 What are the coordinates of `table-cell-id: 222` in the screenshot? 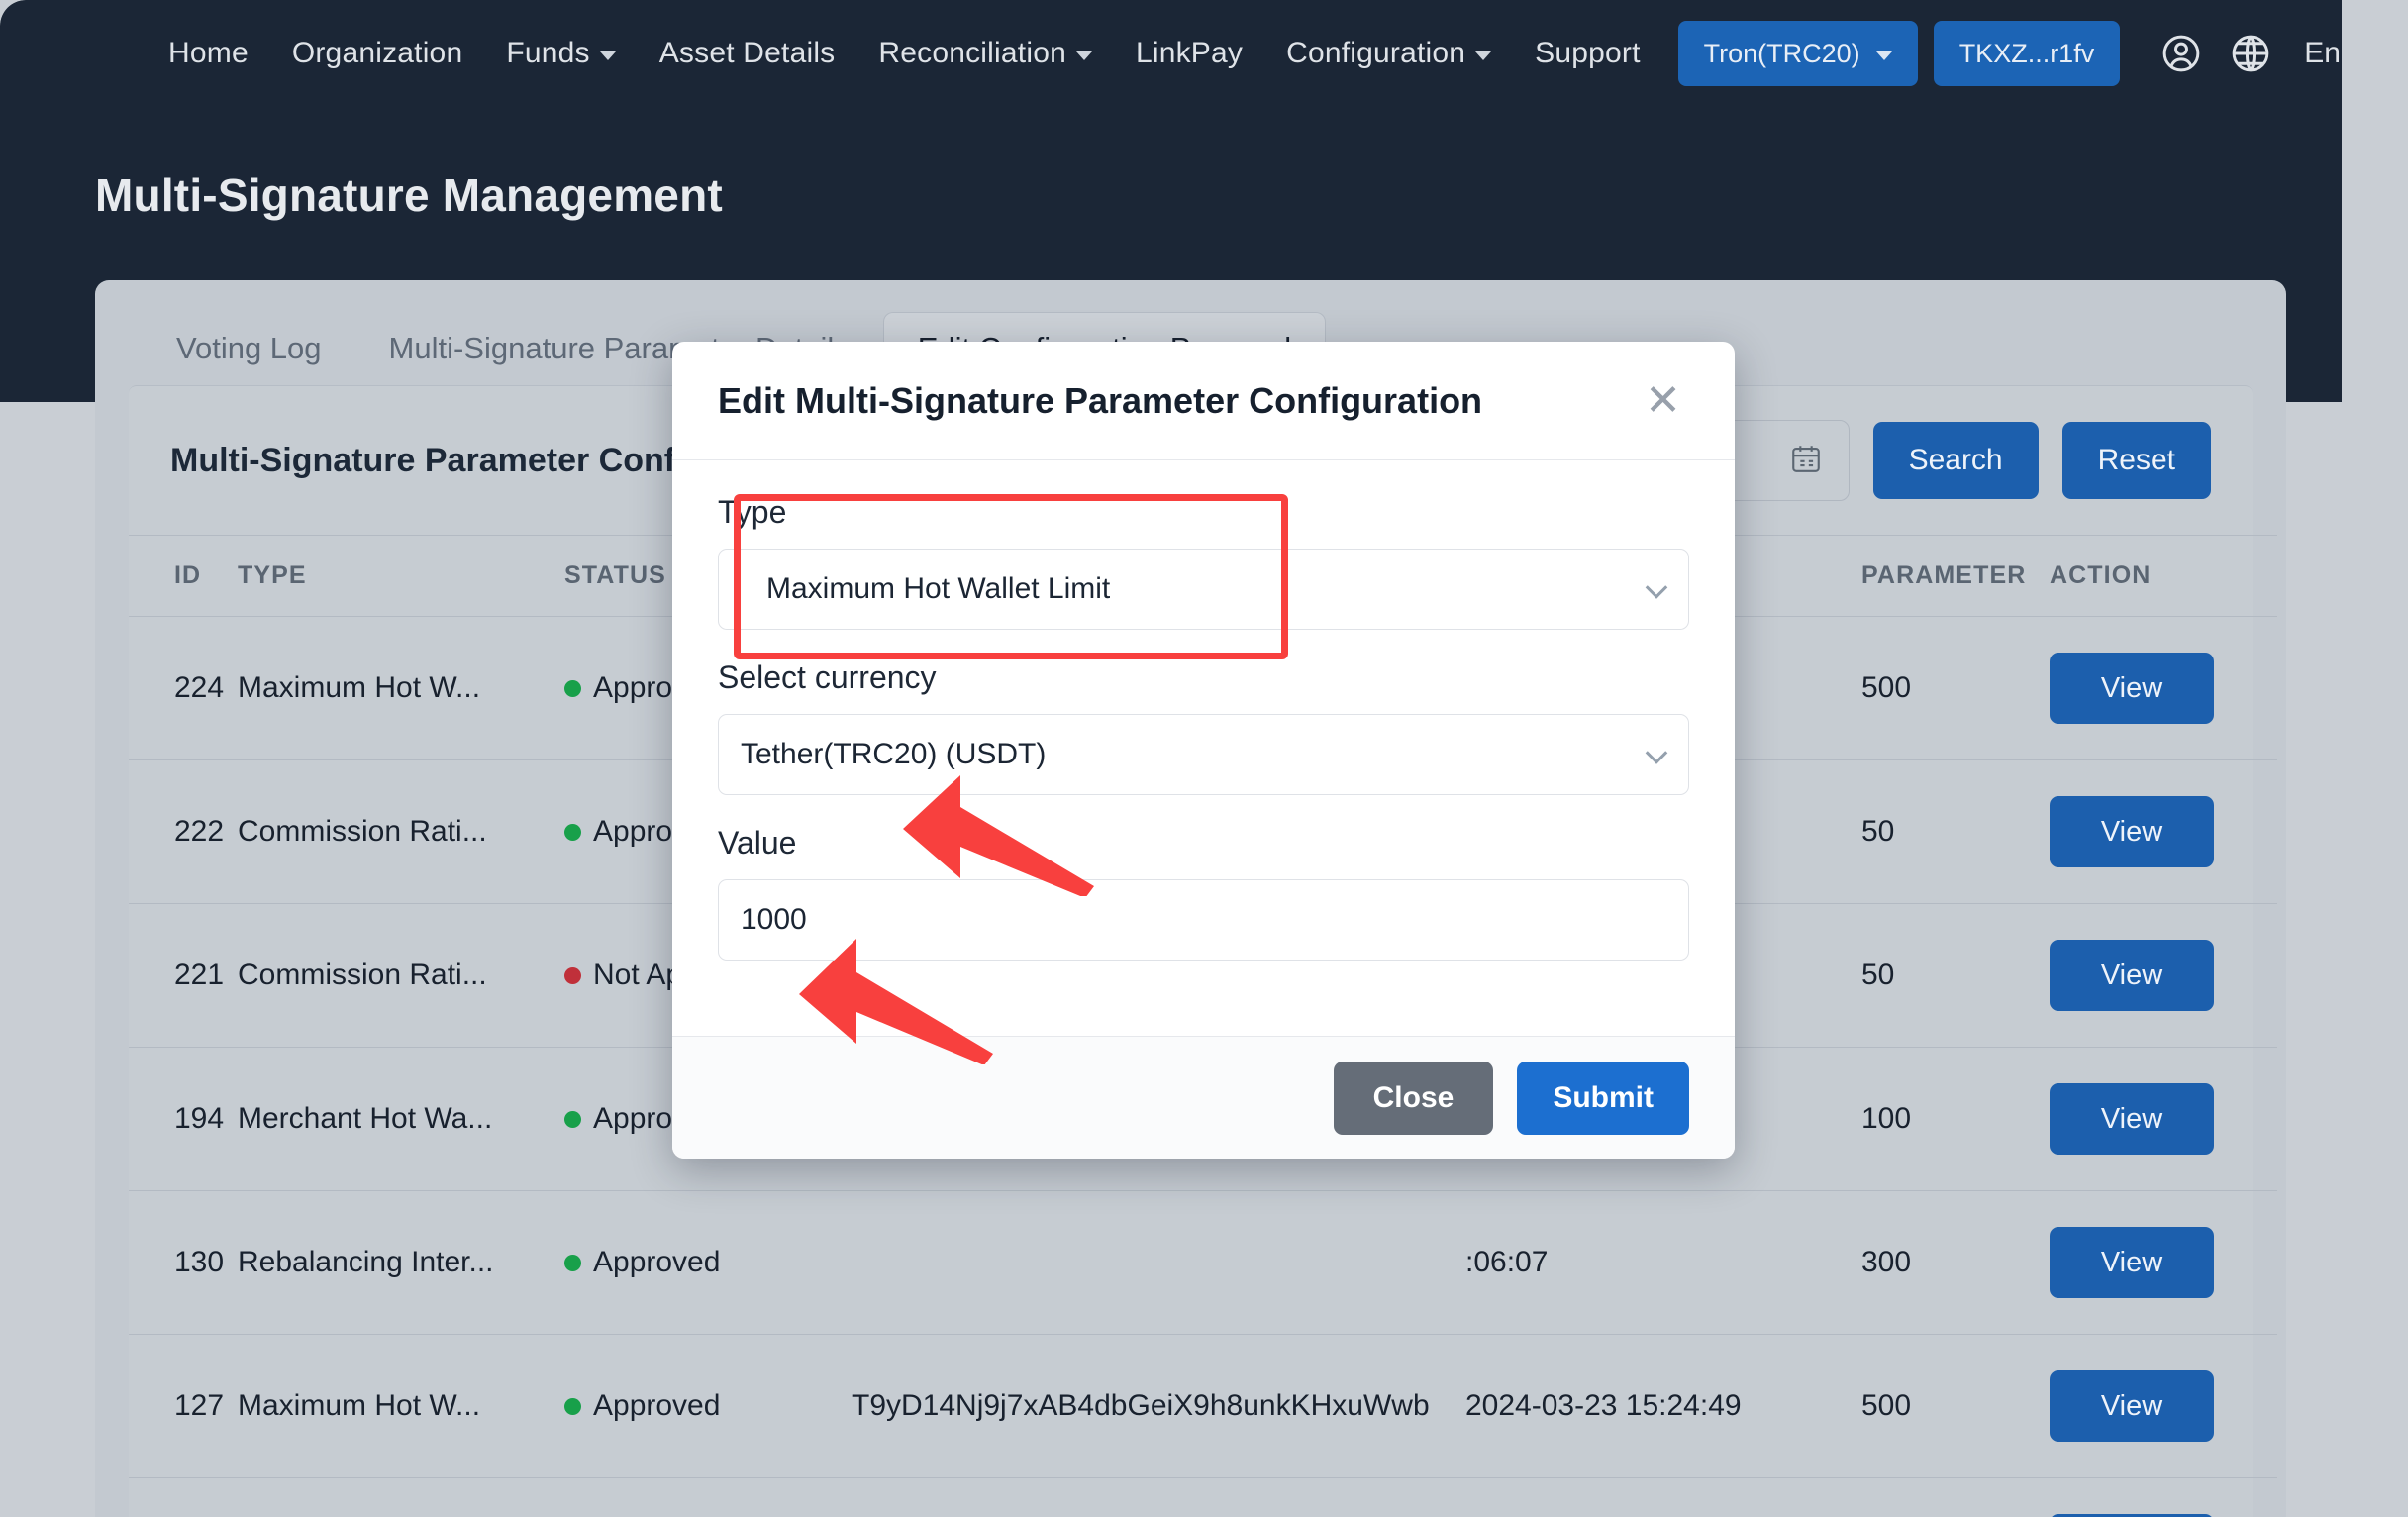 It's located at (183, 831).